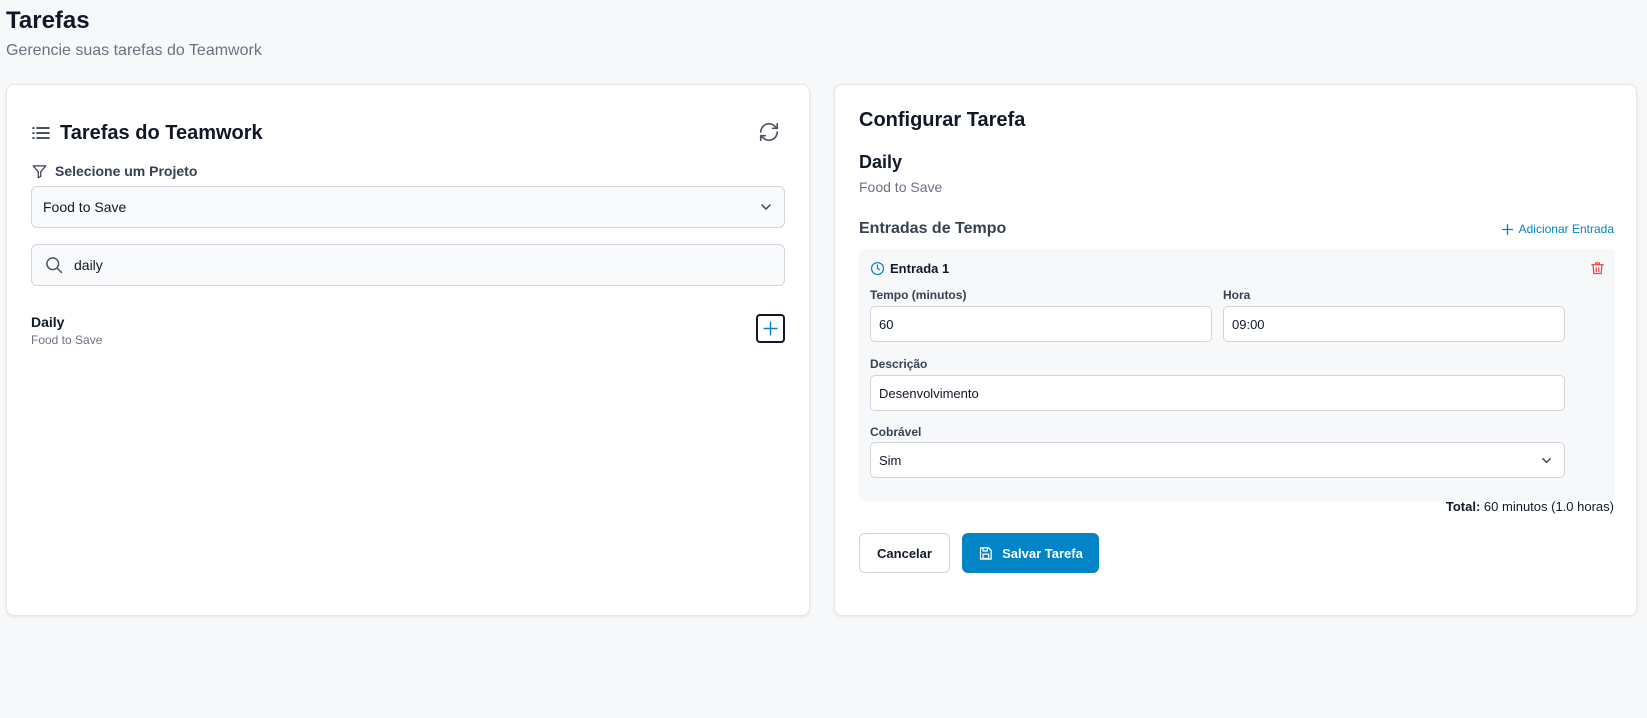 This screenshot has width=1647, height=718. What do you see at coordinates (408, 333) in the screenshot?
I see `task-list-item: Daily Food to Save` at bounding box center [408, 333].